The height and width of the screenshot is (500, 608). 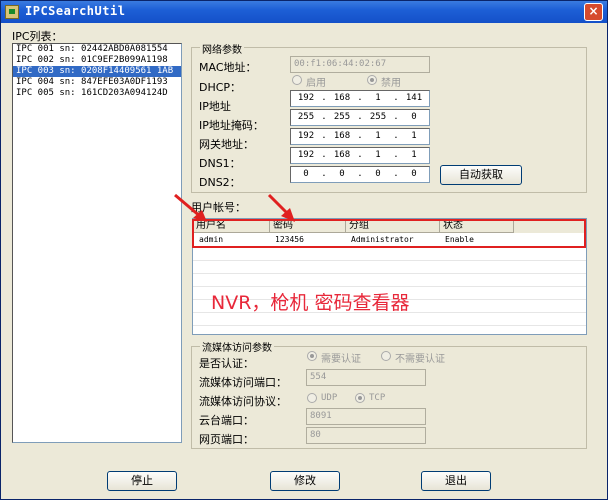 What do you see at coordinates (97, 49) in the screenshot?
I see `list-item: IPC 001 sn: 02442ABD0A081554` at bounding box center [97, 49].